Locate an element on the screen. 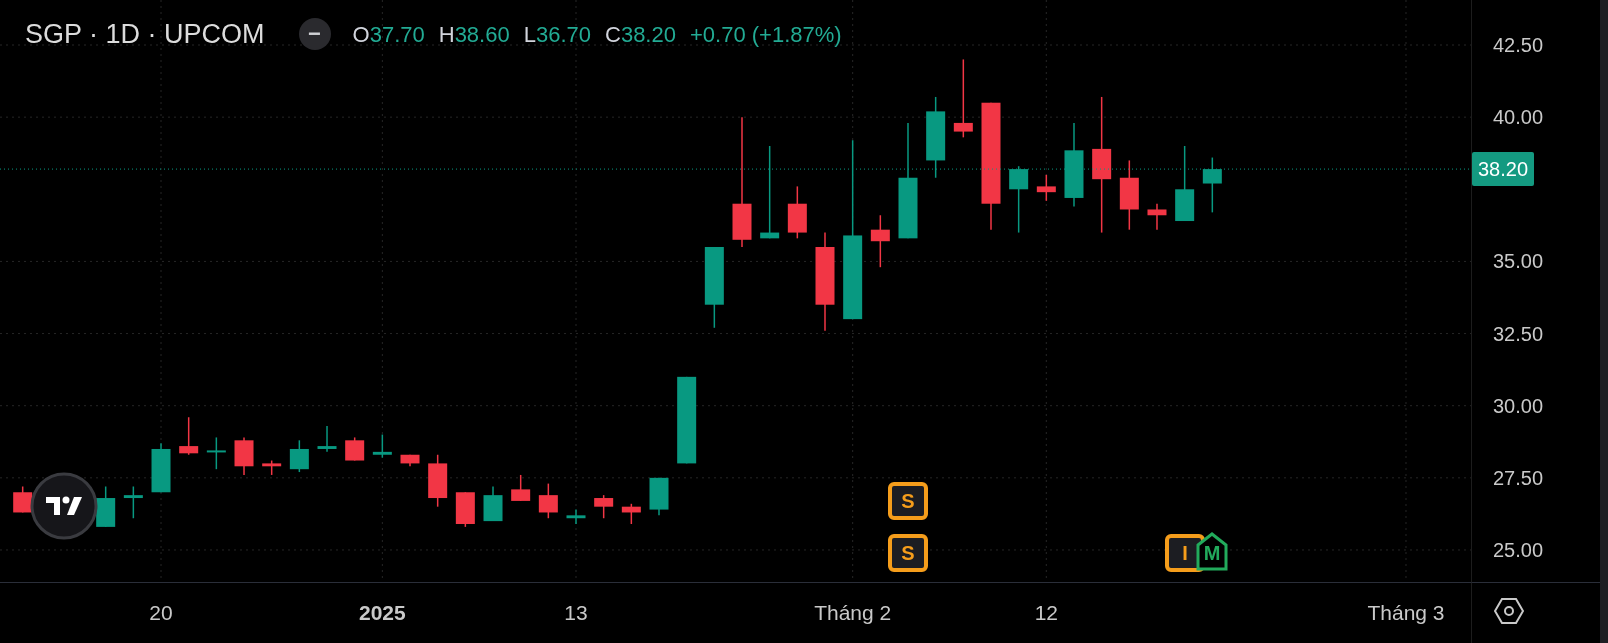 The image size is (1608, 643). time-axis-label: 12 is located at coordinates (1046, 613).